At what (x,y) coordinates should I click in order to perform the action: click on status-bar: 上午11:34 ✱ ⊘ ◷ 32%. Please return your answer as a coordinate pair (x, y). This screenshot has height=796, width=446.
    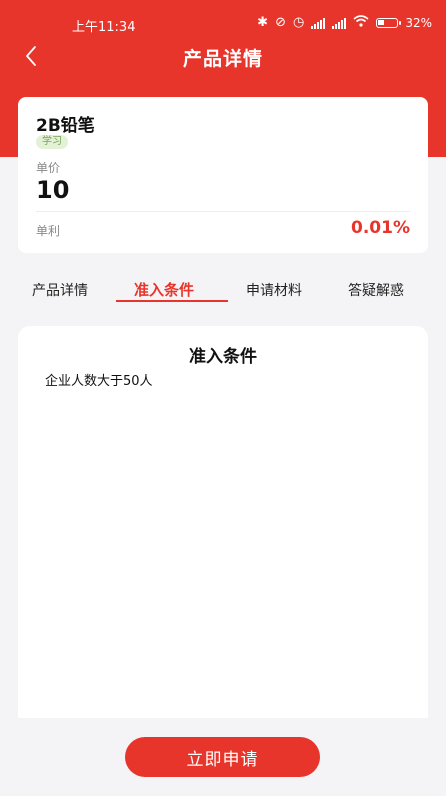
    Looking at the image, I should click on (223, 20).